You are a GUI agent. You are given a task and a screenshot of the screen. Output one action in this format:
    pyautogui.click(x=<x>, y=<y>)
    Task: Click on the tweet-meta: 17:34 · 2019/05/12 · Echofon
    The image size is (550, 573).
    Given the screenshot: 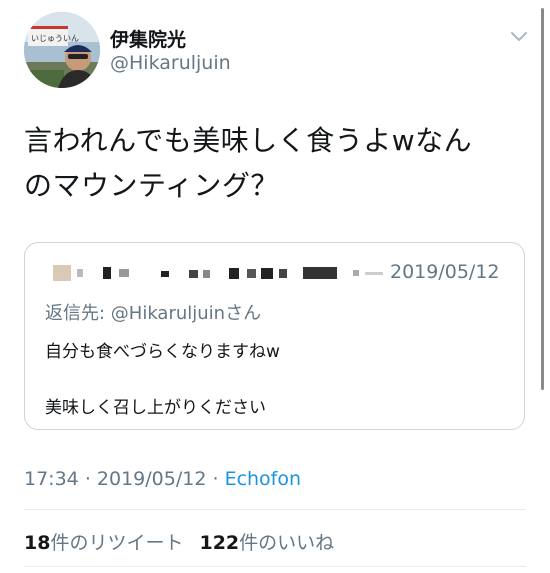 What is the action you would take?
    pyautogui.click(x=162, y=479)
    